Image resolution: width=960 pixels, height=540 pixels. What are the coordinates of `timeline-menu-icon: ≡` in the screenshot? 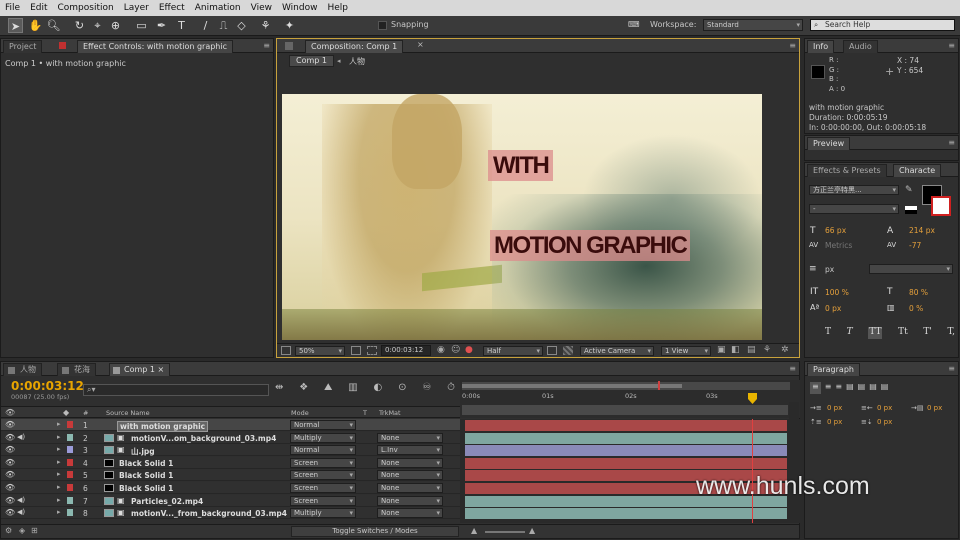 It's located at (792, 368).